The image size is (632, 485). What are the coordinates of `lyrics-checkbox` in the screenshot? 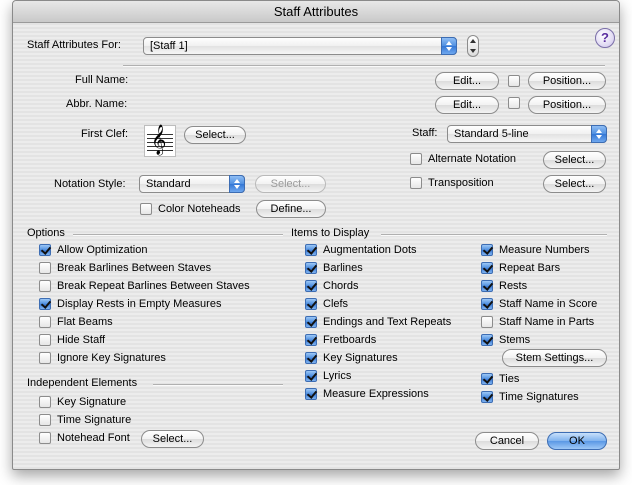 It's located at (311, 376).